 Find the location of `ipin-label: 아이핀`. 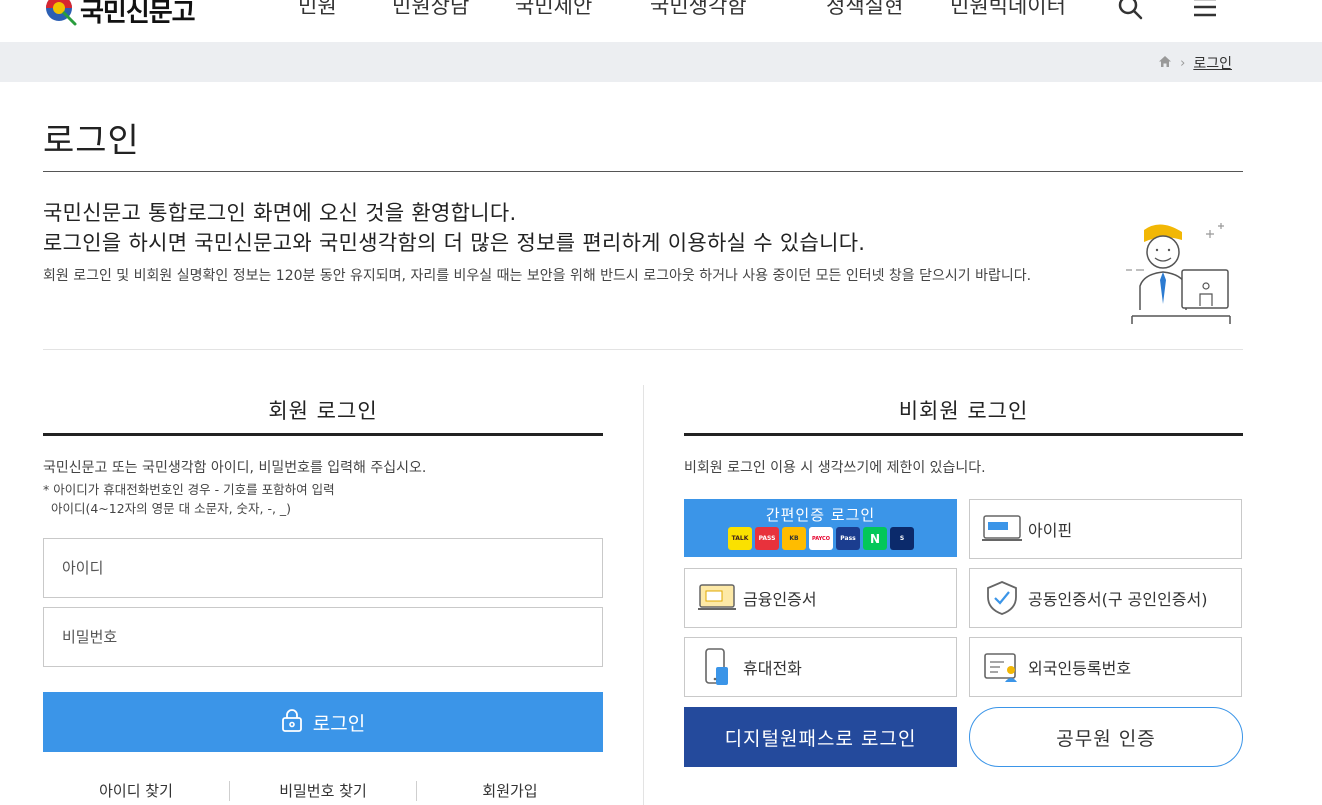

ipin-label: 아이핀 is located at coordinates (1050, 530).